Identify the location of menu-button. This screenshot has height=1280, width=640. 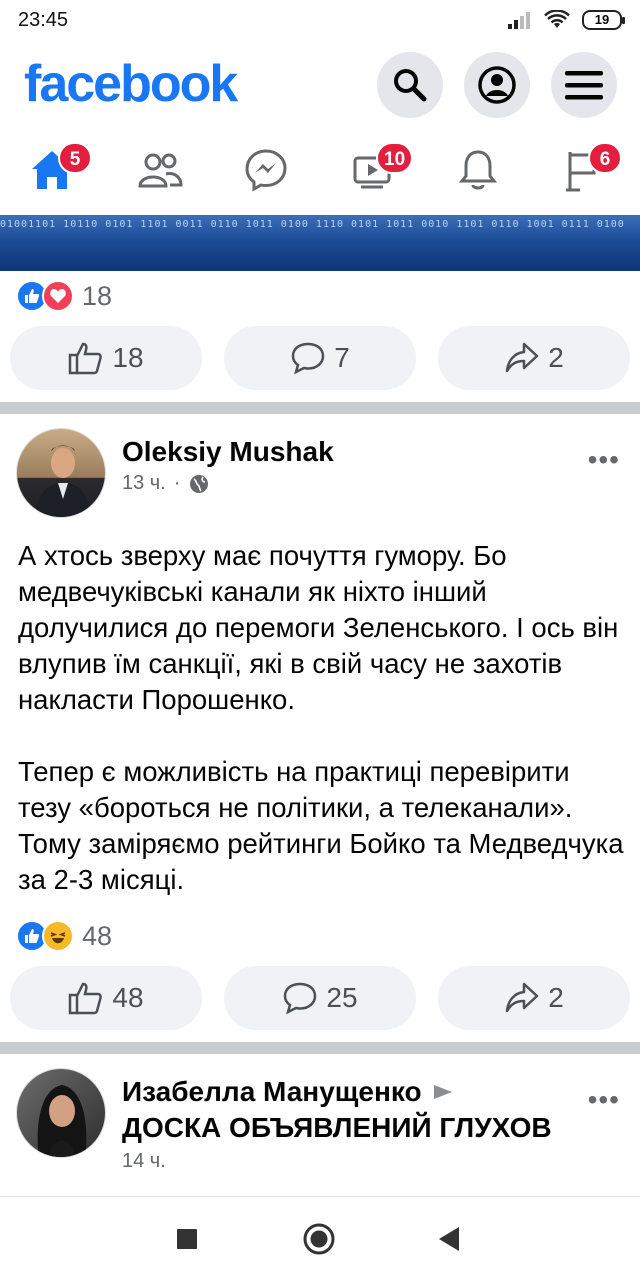
(584, 85).